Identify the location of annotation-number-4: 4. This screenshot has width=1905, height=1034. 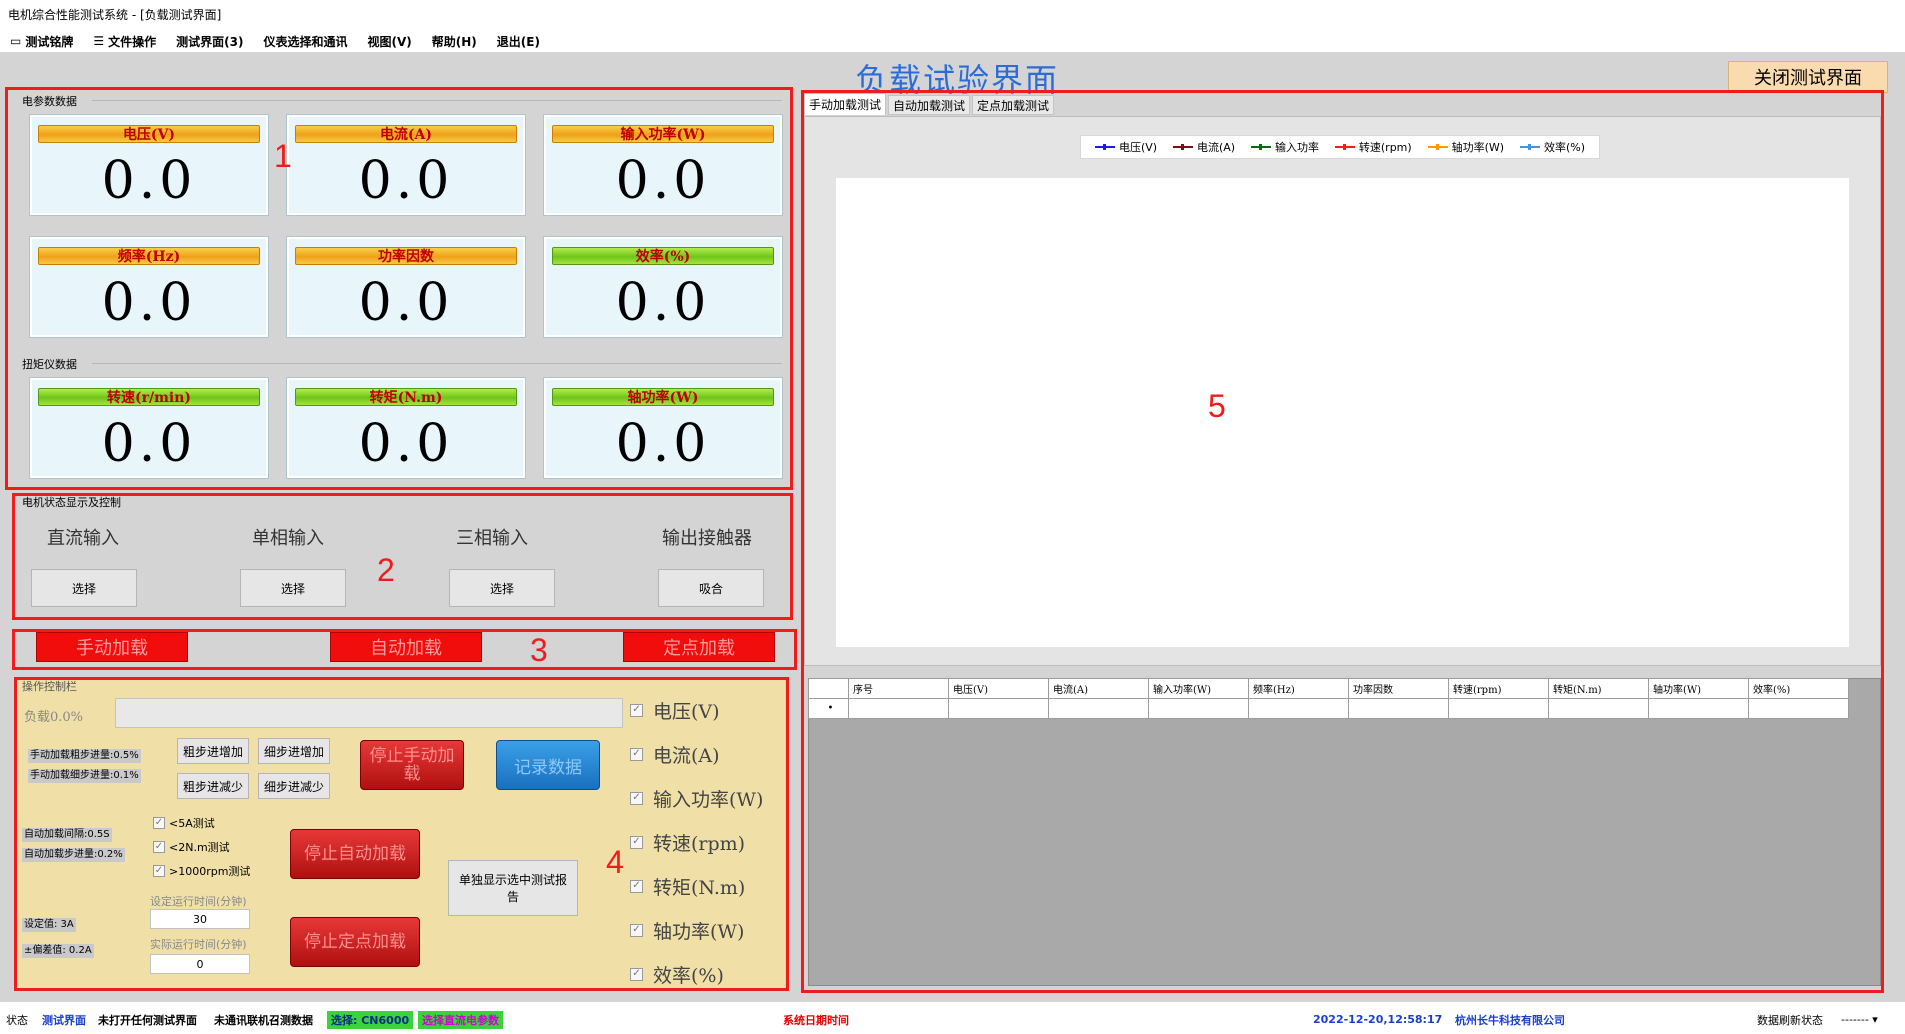
(615, 862).